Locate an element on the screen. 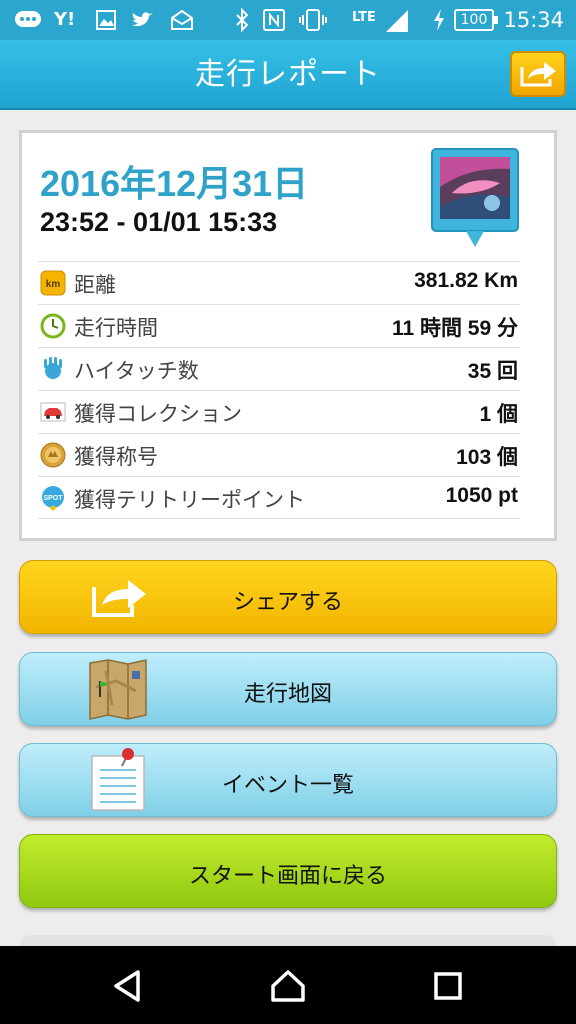  event-list-button: イベント一覧 is located at coordinates (288, 780).